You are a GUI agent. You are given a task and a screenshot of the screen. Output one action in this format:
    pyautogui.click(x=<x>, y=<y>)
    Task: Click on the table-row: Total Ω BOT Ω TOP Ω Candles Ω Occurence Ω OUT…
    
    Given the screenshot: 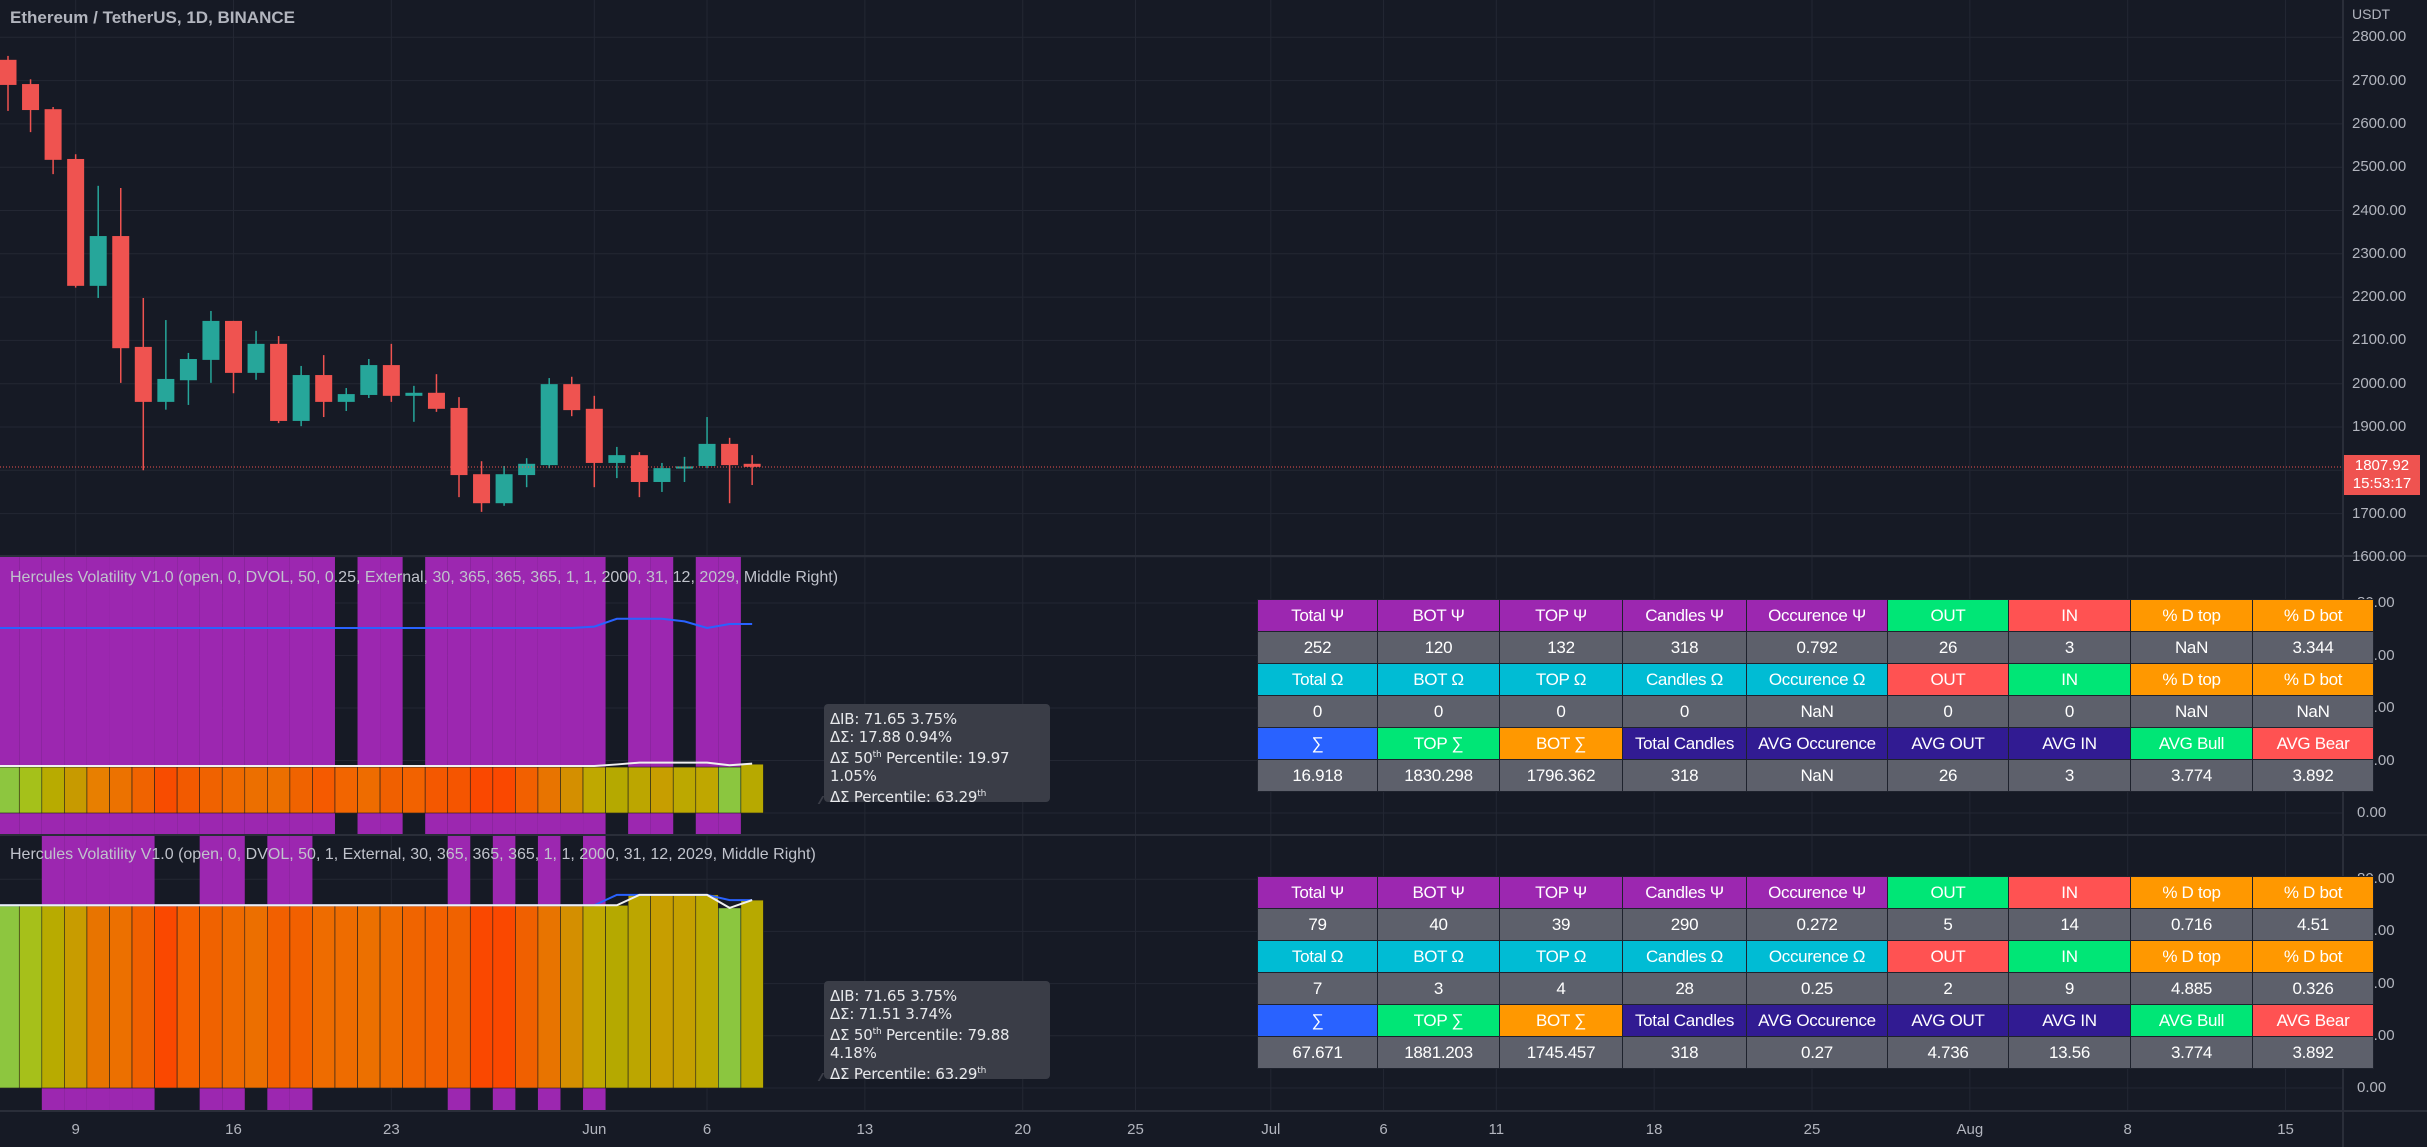 What is the action you would take?
    pyautogui.click(x=1815, y=679)
    